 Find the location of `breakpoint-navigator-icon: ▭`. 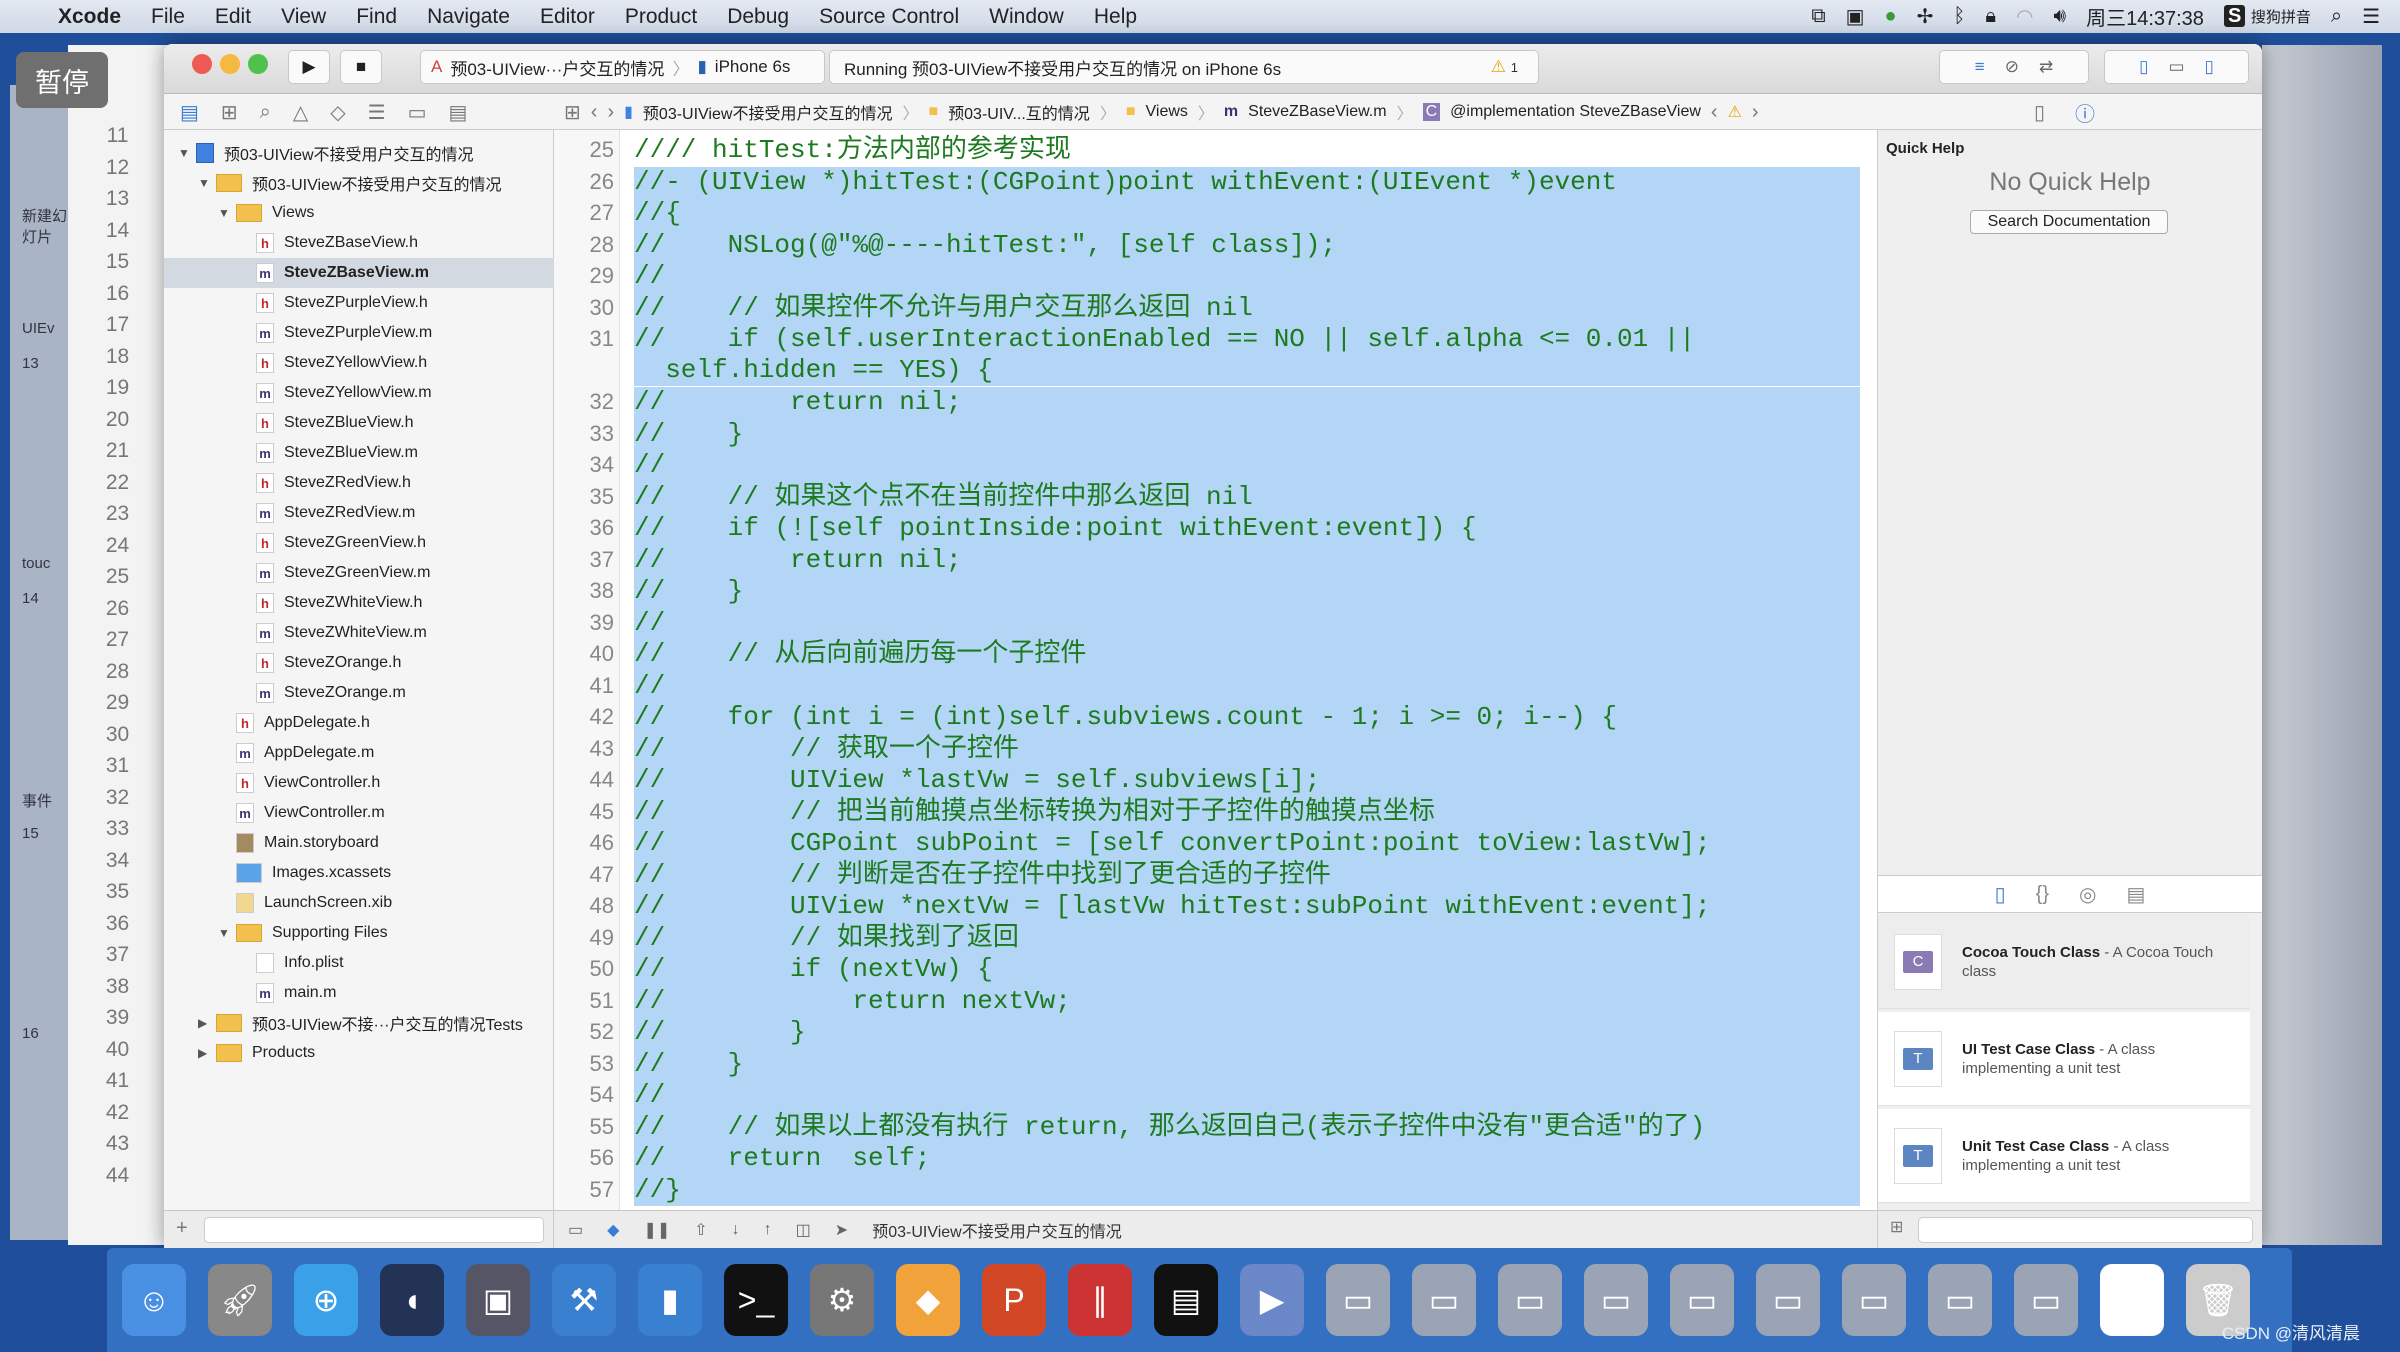

breakpoint-navigator-icon: ▭ is located at coordinates (417, 112).